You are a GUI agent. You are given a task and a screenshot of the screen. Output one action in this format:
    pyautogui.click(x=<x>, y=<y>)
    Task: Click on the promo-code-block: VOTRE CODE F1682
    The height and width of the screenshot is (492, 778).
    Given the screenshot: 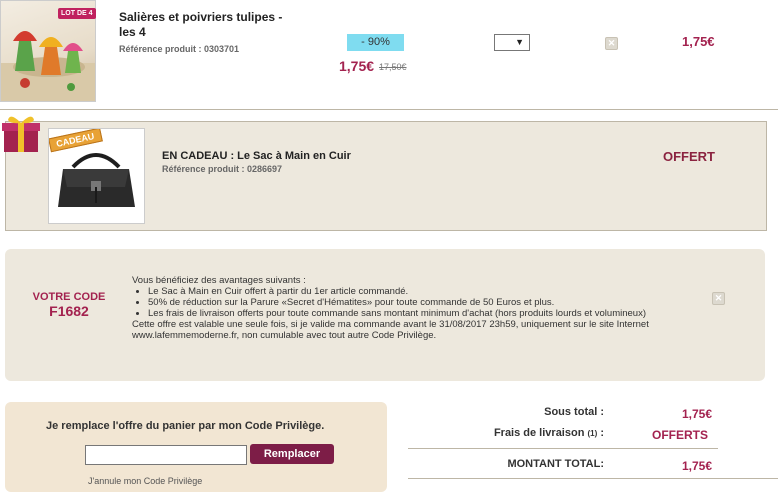 What is the action you would take?
    pyautogui.click(x=69, y=304)
    